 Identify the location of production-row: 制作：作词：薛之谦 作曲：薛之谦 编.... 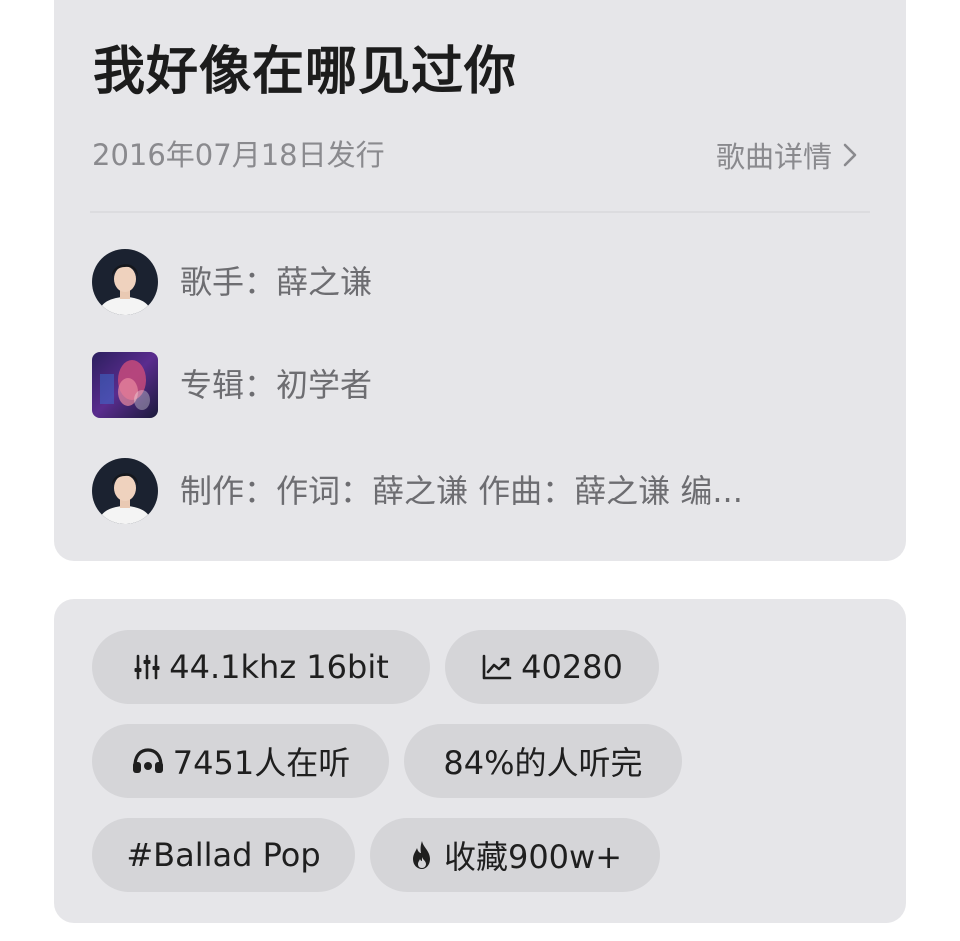
(479, 491).